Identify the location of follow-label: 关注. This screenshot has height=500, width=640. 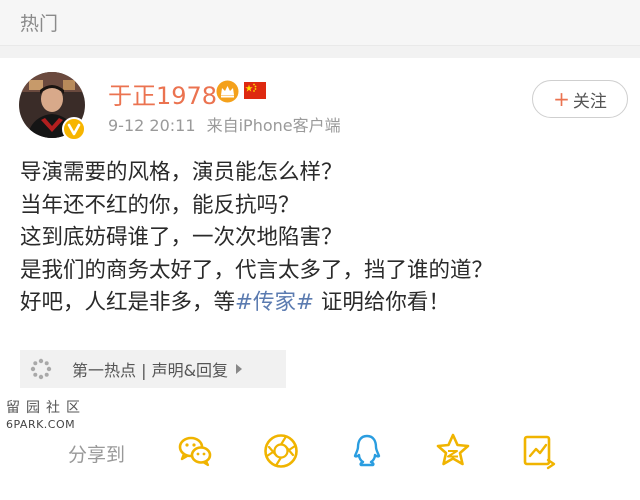
(589, 101).